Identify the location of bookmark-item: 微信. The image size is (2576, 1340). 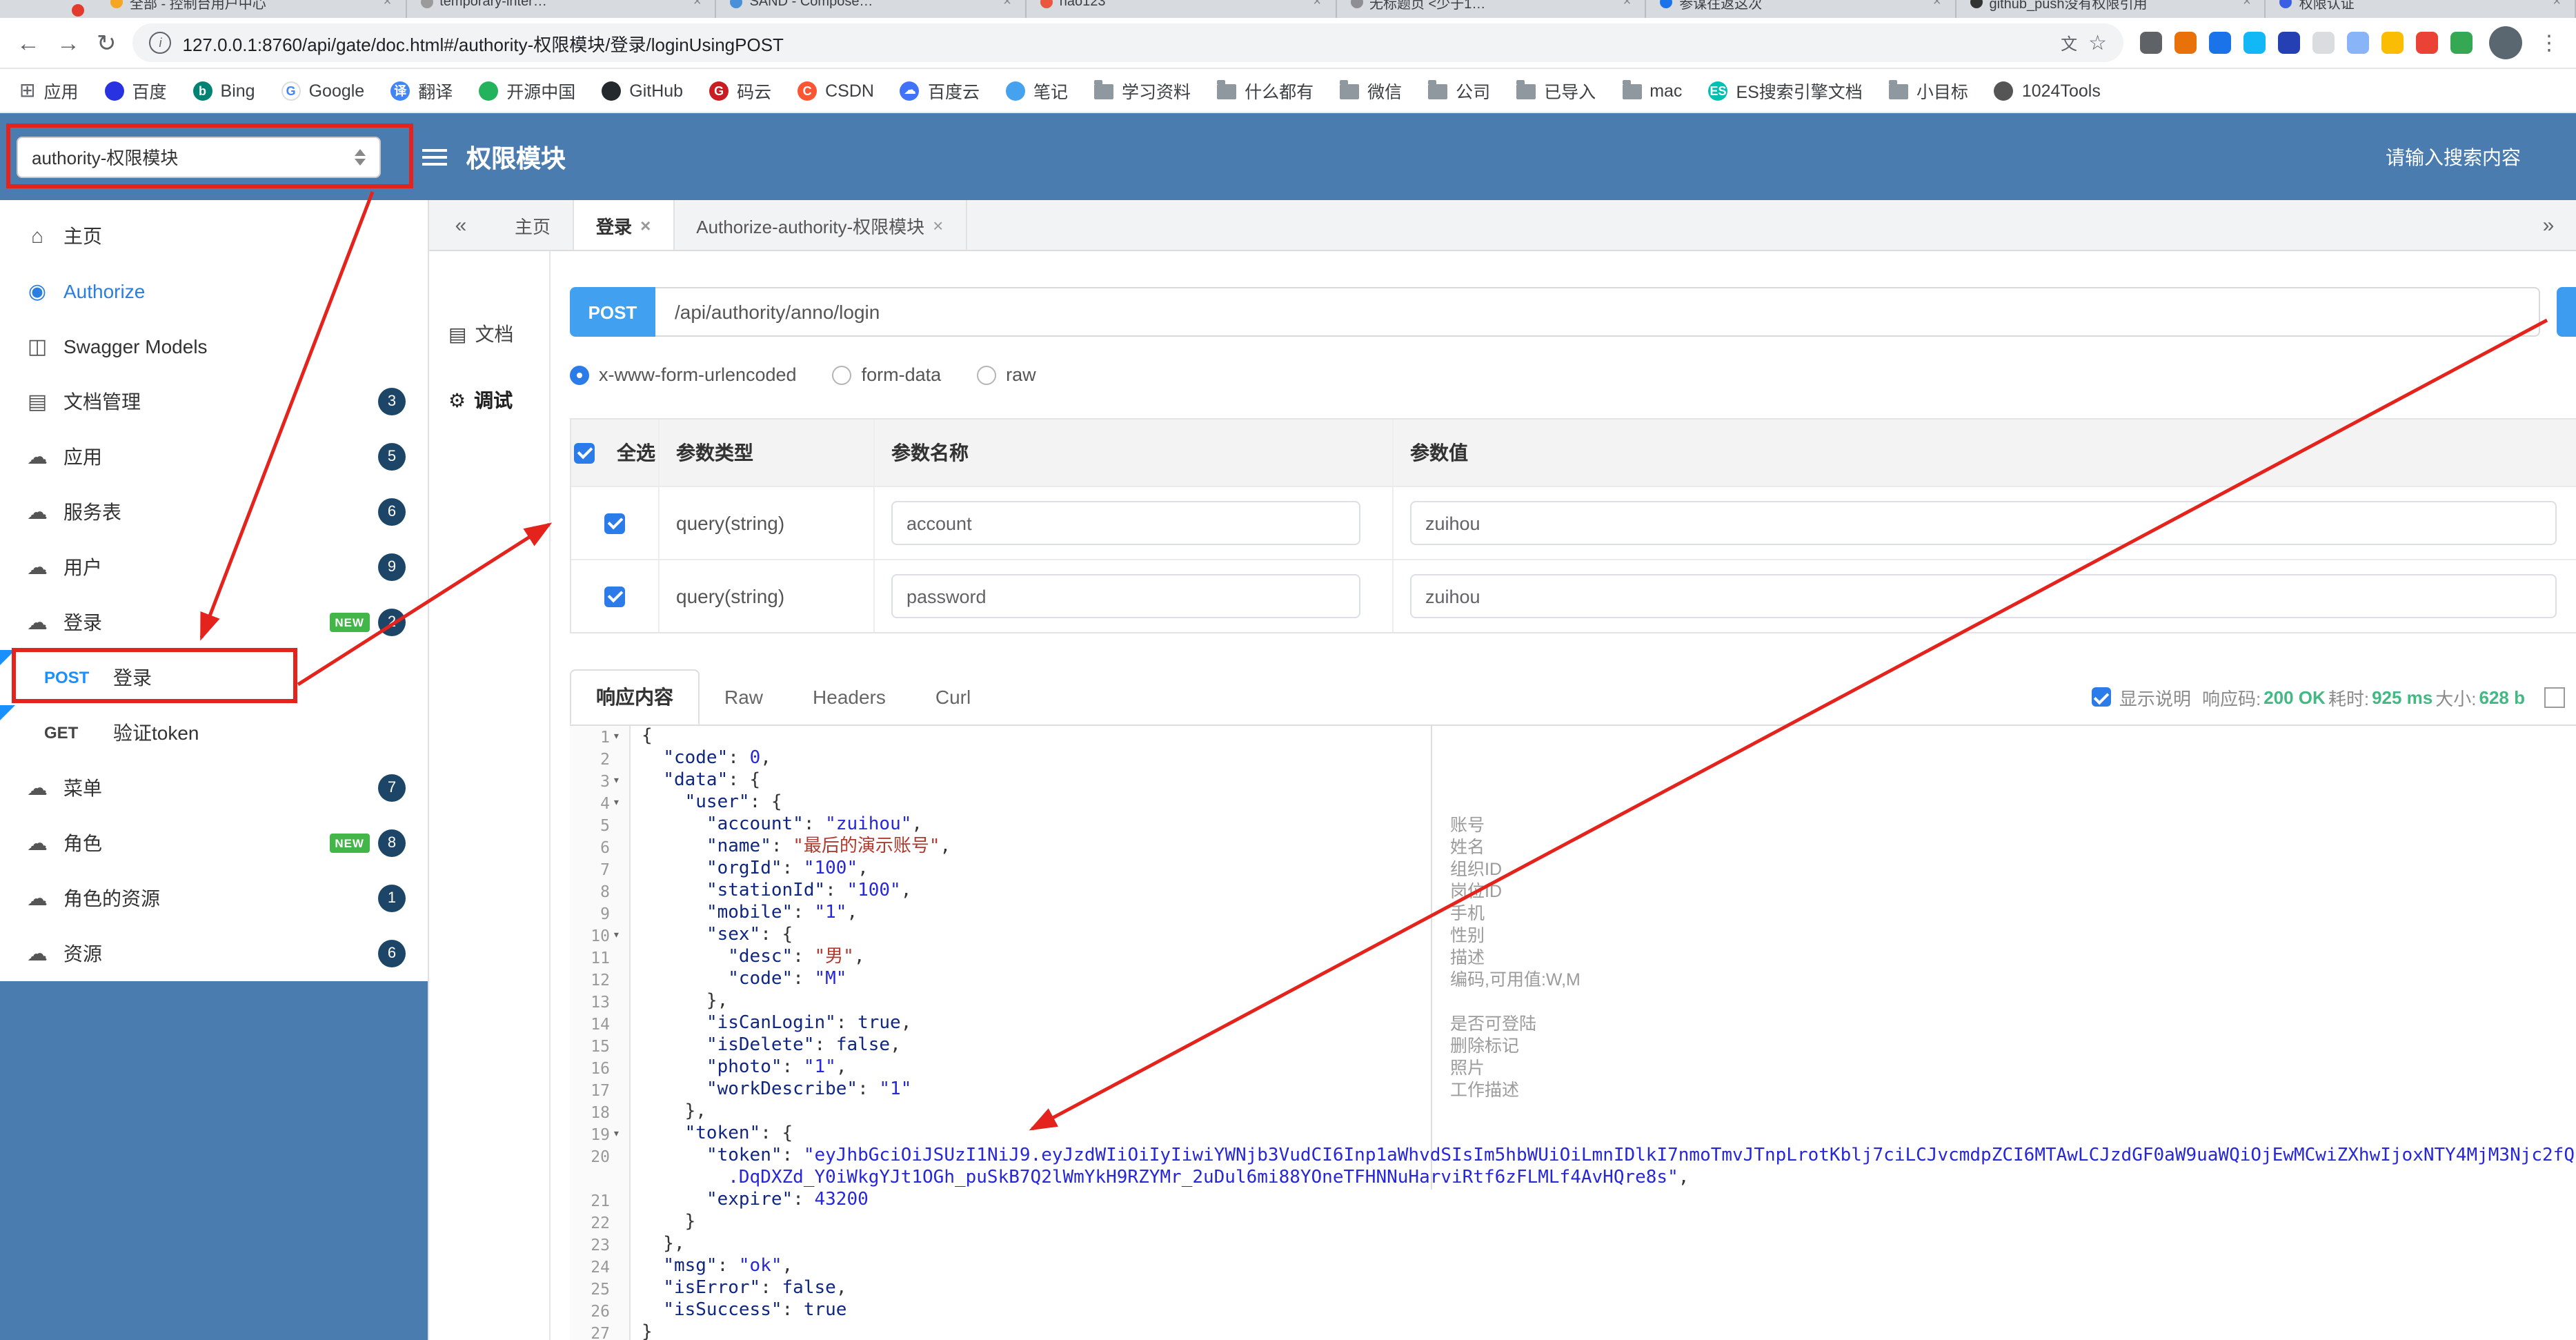
(1371, 90).